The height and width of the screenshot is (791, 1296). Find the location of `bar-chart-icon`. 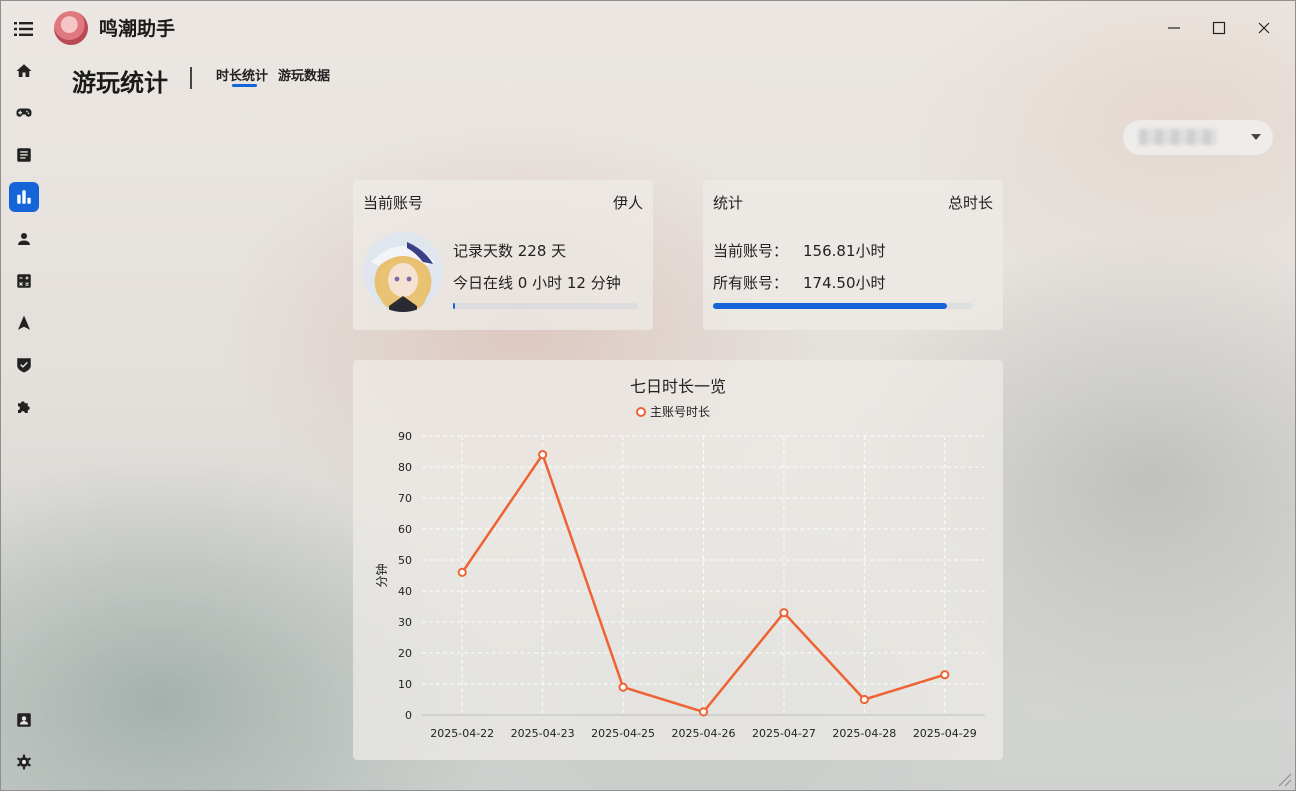

bar-chart-icon is located at coordinates (24, 197).